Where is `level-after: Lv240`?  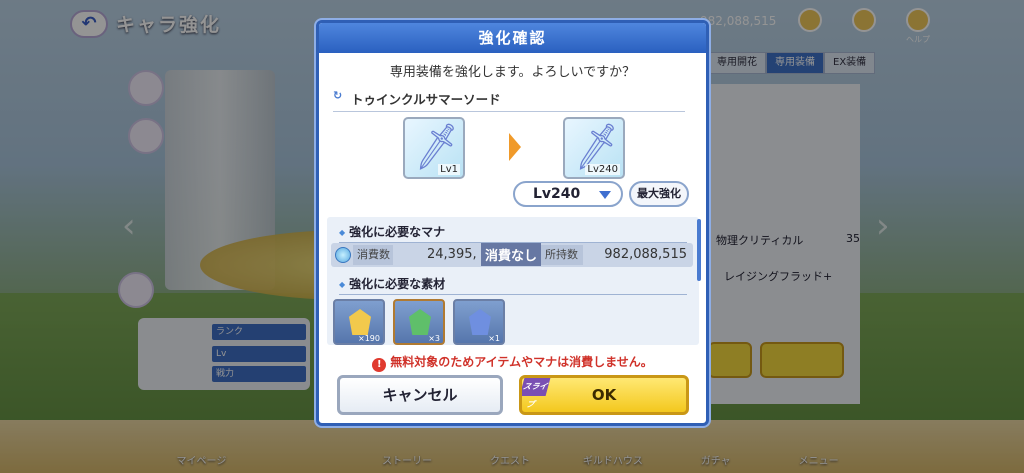 level-after: Lv240 is located at coordinates (602, 169).